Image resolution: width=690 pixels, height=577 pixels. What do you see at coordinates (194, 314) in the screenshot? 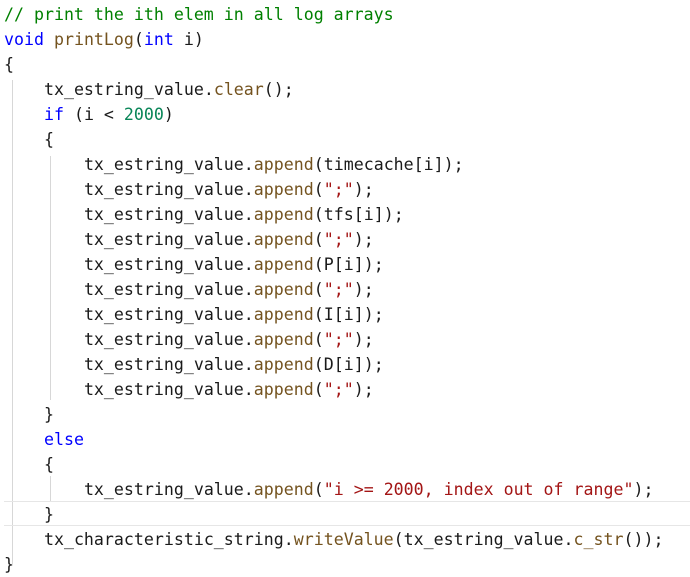
I see `code-line: tx_estring_value.append(I[i]);` at bounding box center [194, 314].